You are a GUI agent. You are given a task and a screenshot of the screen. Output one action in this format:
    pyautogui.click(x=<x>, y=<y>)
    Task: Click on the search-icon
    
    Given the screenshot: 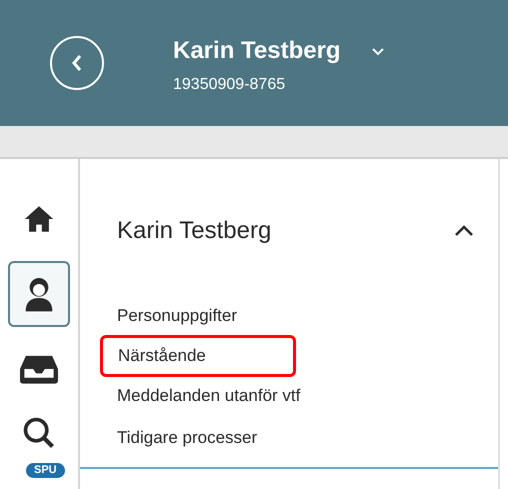 What is the action you would take?
    pyautogui.click(x=39, y=433)
    